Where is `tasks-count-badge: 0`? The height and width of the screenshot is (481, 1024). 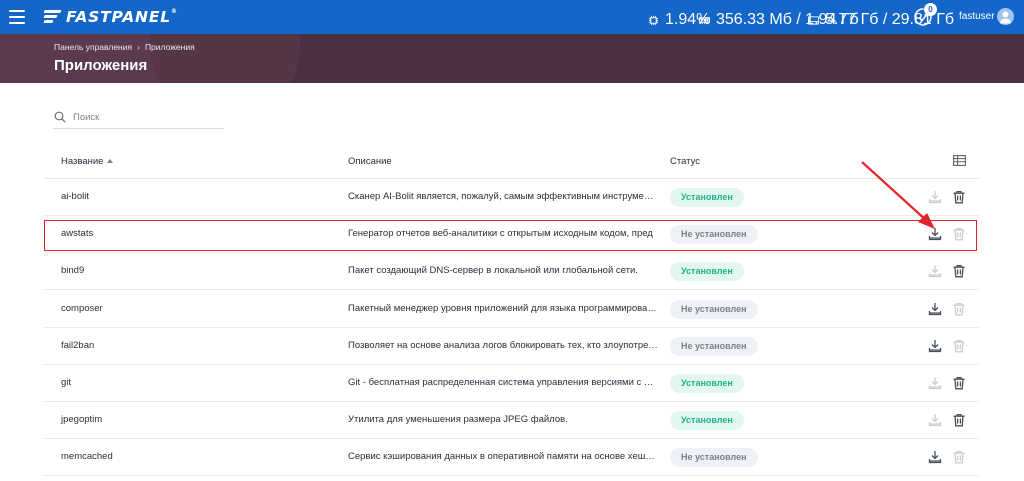 tasks-count-badge: 0 is located at coordinates (930, 9).